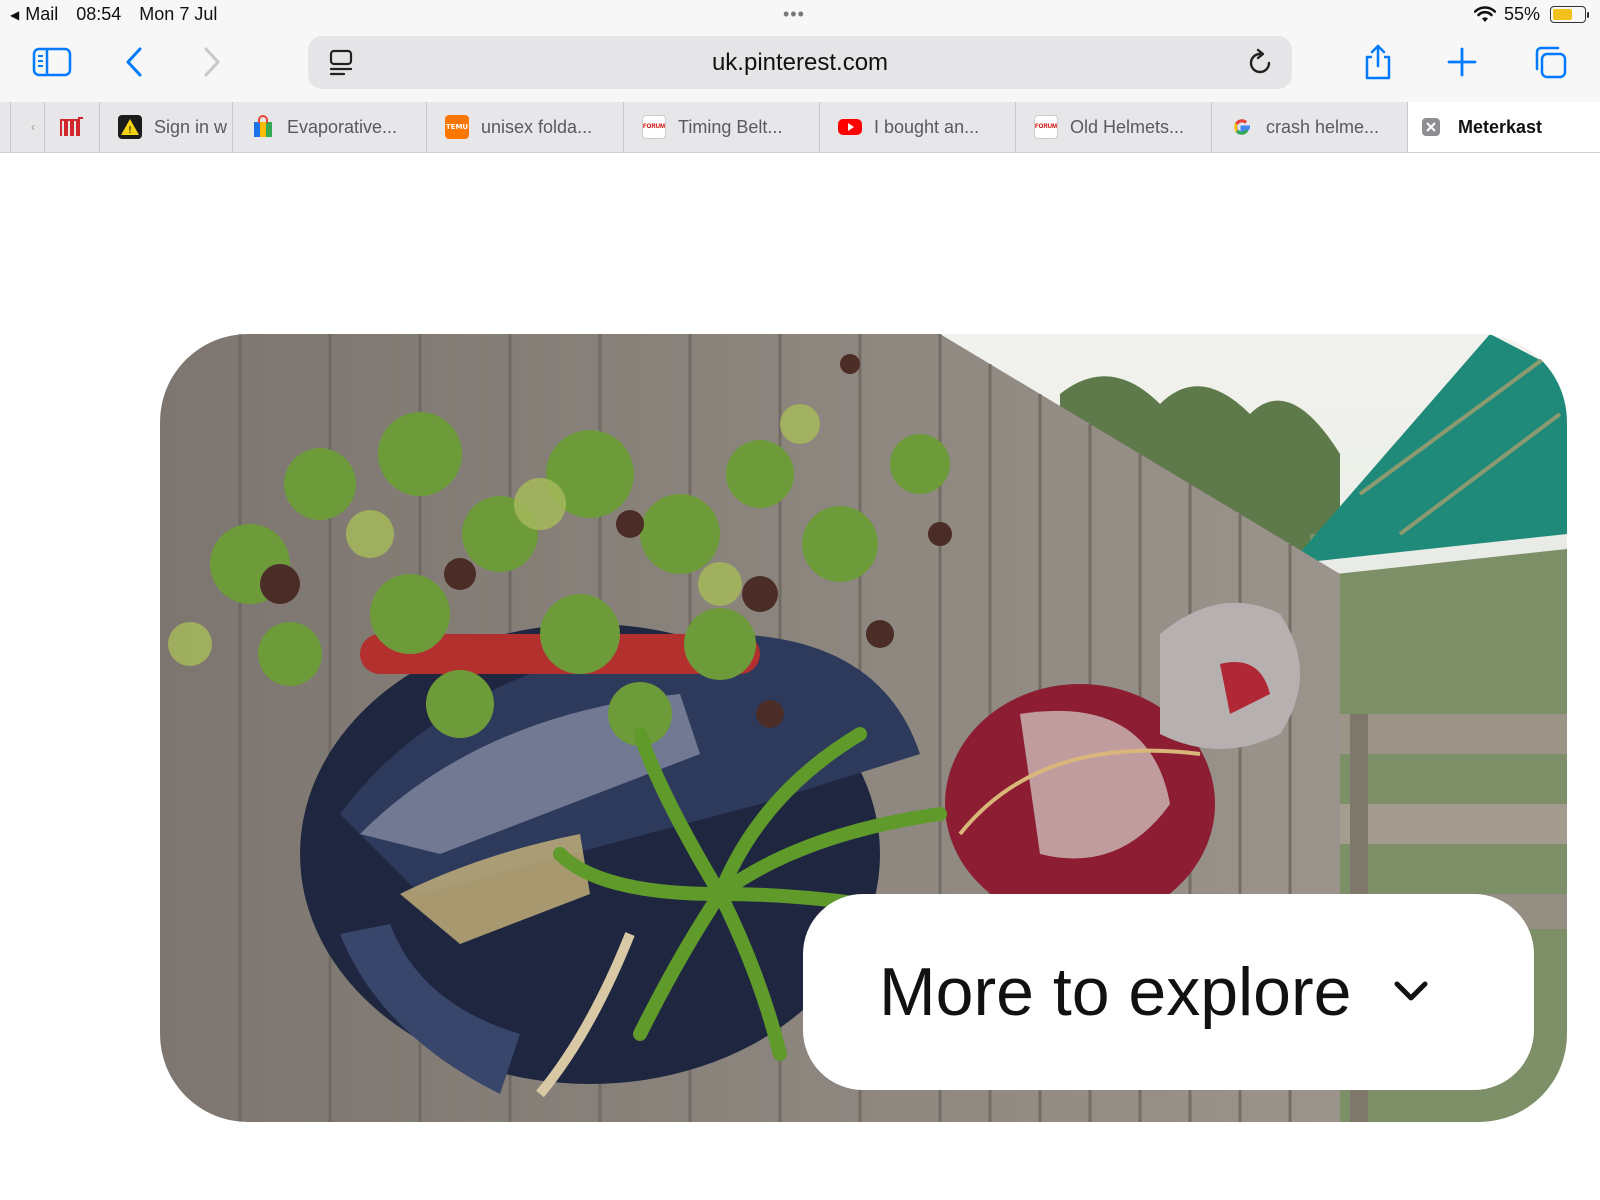 The height and width of the screenshot is (1200, 1600). What do you see at coordinates (1260, 63) in the screenshot?
I see `reload-icon` at bounding box center [1260, 63].